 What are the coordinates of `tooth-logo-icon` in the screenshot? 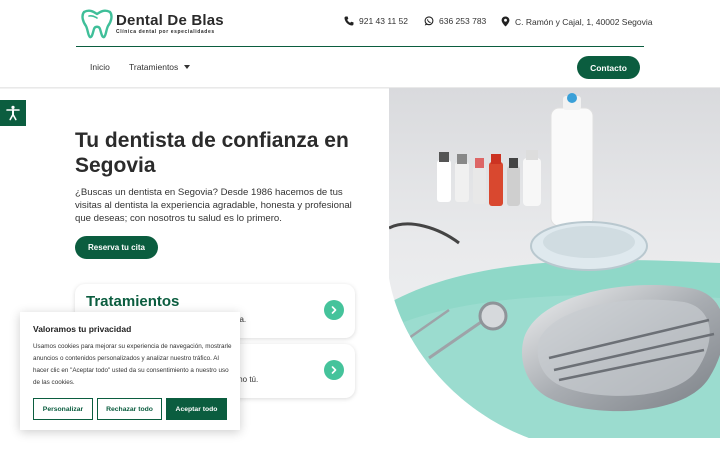 It's located at (97, 24).